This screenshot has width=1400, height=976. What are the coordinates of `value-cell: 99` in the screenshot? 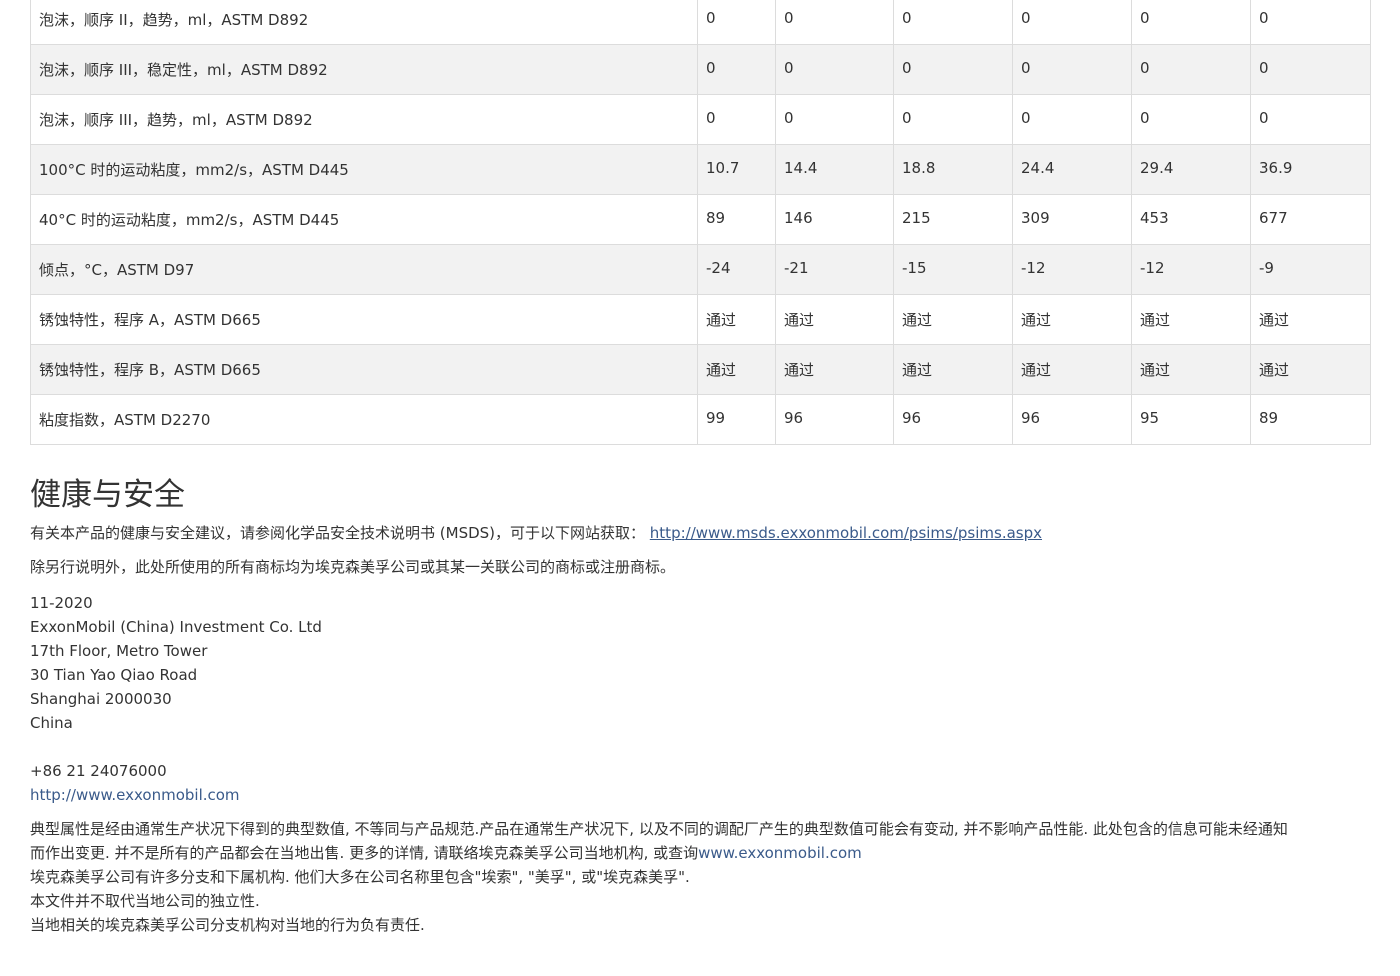 It's located at (736, 419).